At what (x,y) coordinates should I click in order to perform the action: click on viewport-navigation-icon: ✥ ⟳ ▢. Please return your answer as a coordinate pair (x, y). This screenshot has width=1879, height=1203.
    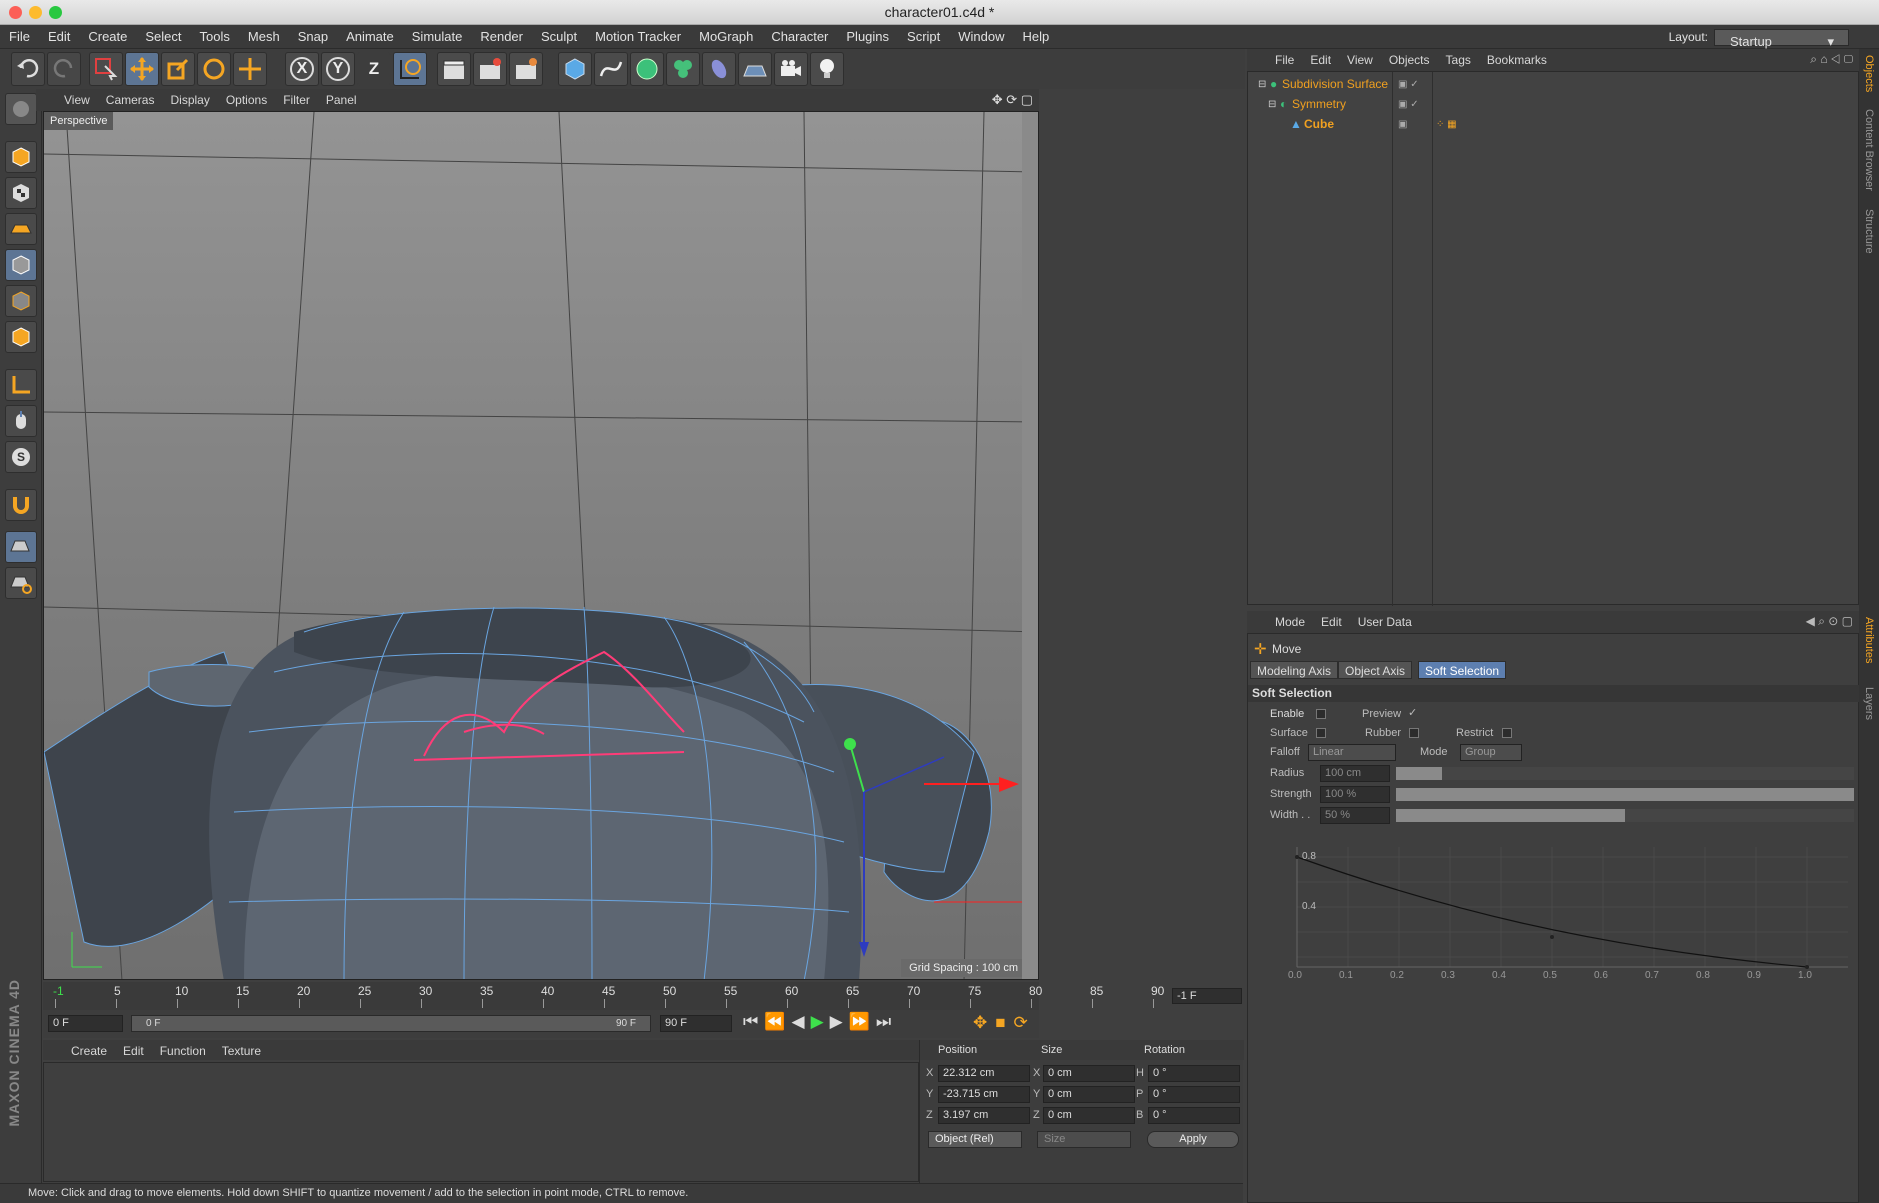
    Looking at the image, I should click on (1012, 100).